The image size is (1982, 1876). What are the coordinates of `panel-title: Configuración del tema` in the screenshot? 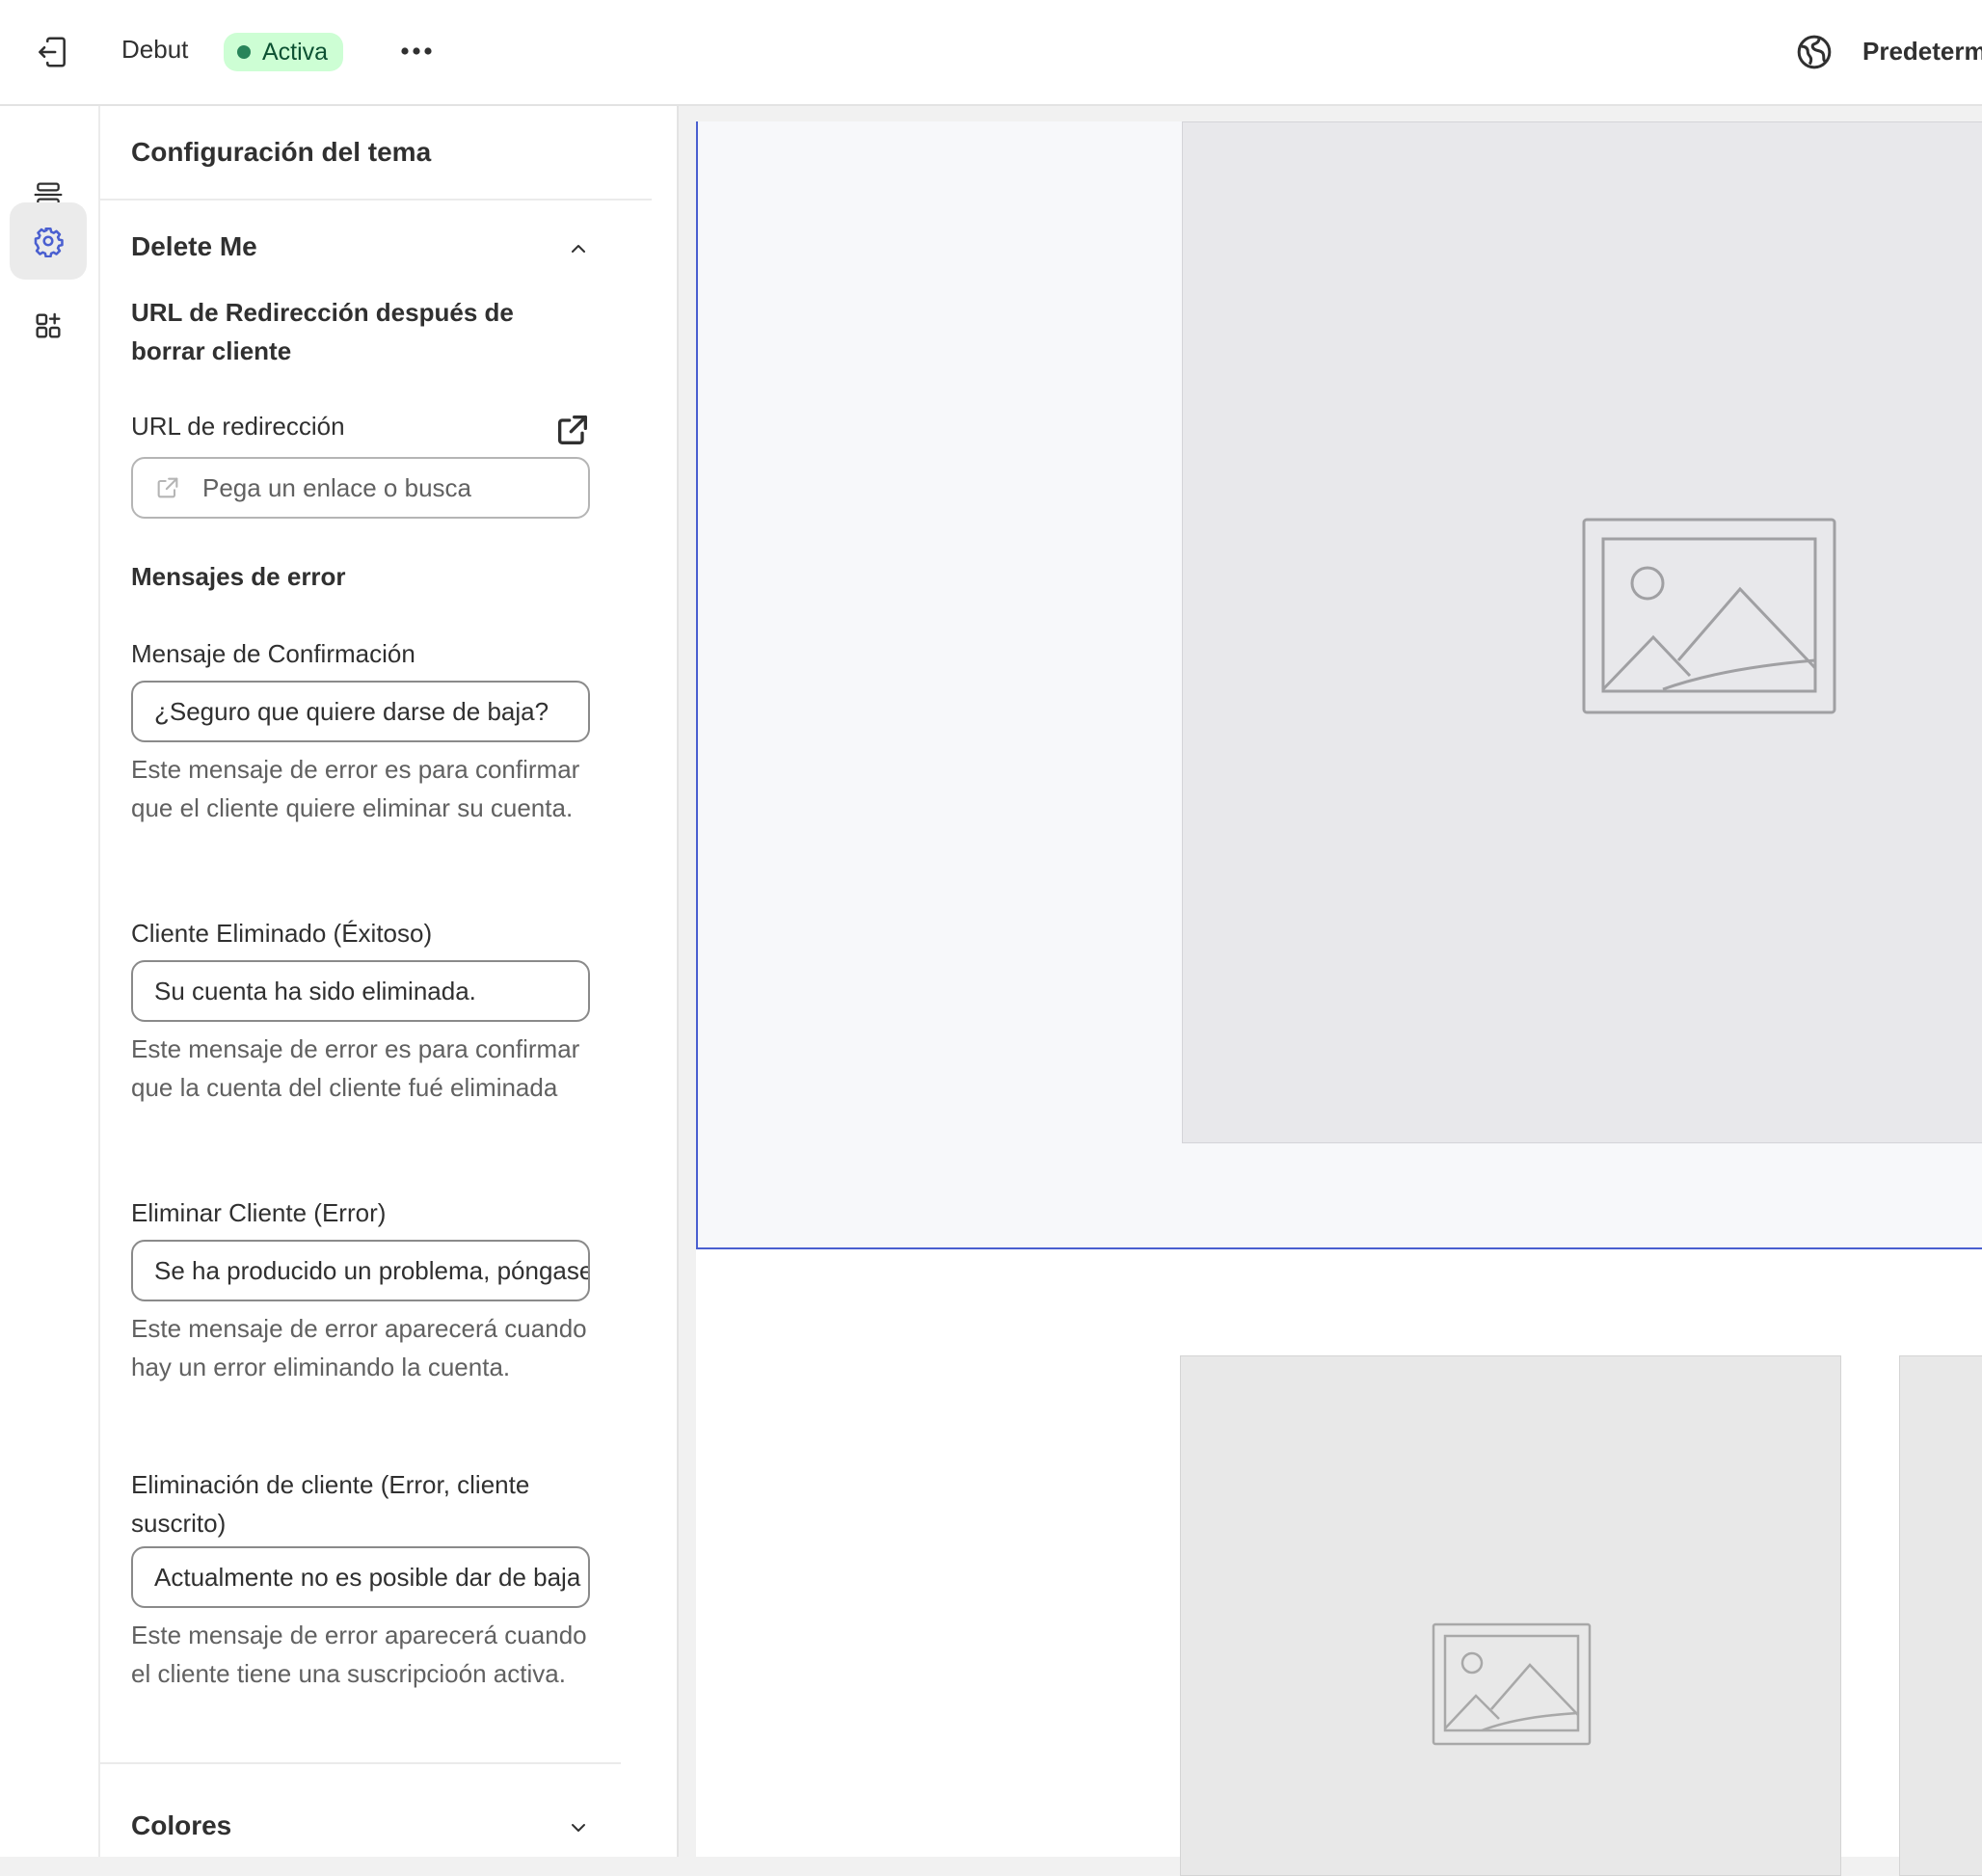 It's located at (281, 152).